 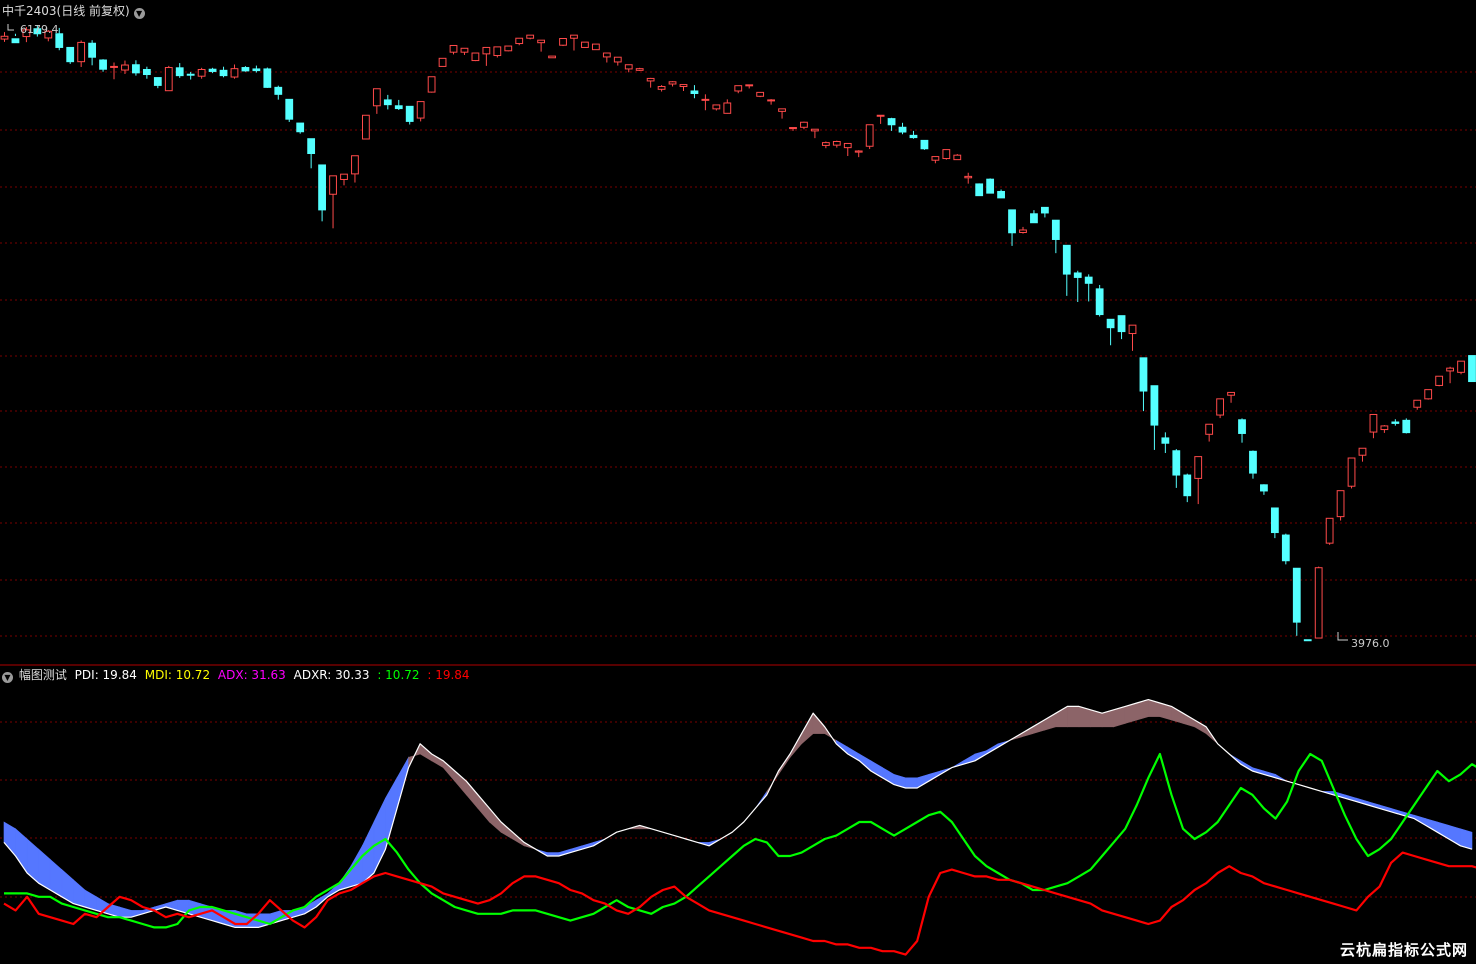 What do you see at coordinates (1370, 643) in the screenshot?
I see `low-price-label: 3976.0` at bounding box center [1370, 643].